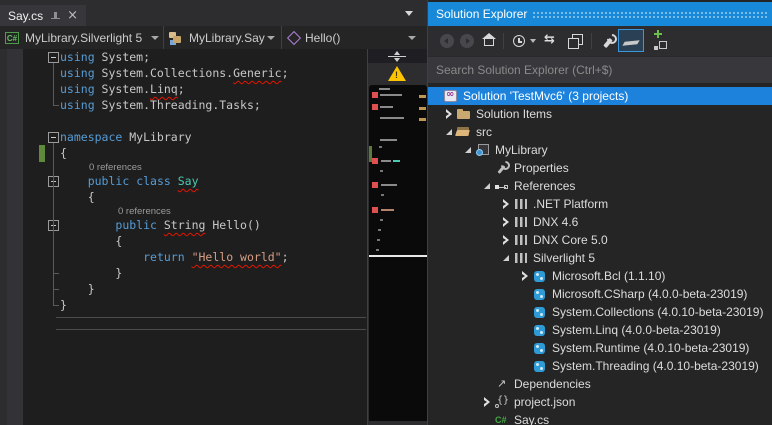 This screenshot has height=425, width=772. What do you see at coordinates (105, 58) in the screenshot?
I see `code-line: using System;` at bounding box center [105, 58].